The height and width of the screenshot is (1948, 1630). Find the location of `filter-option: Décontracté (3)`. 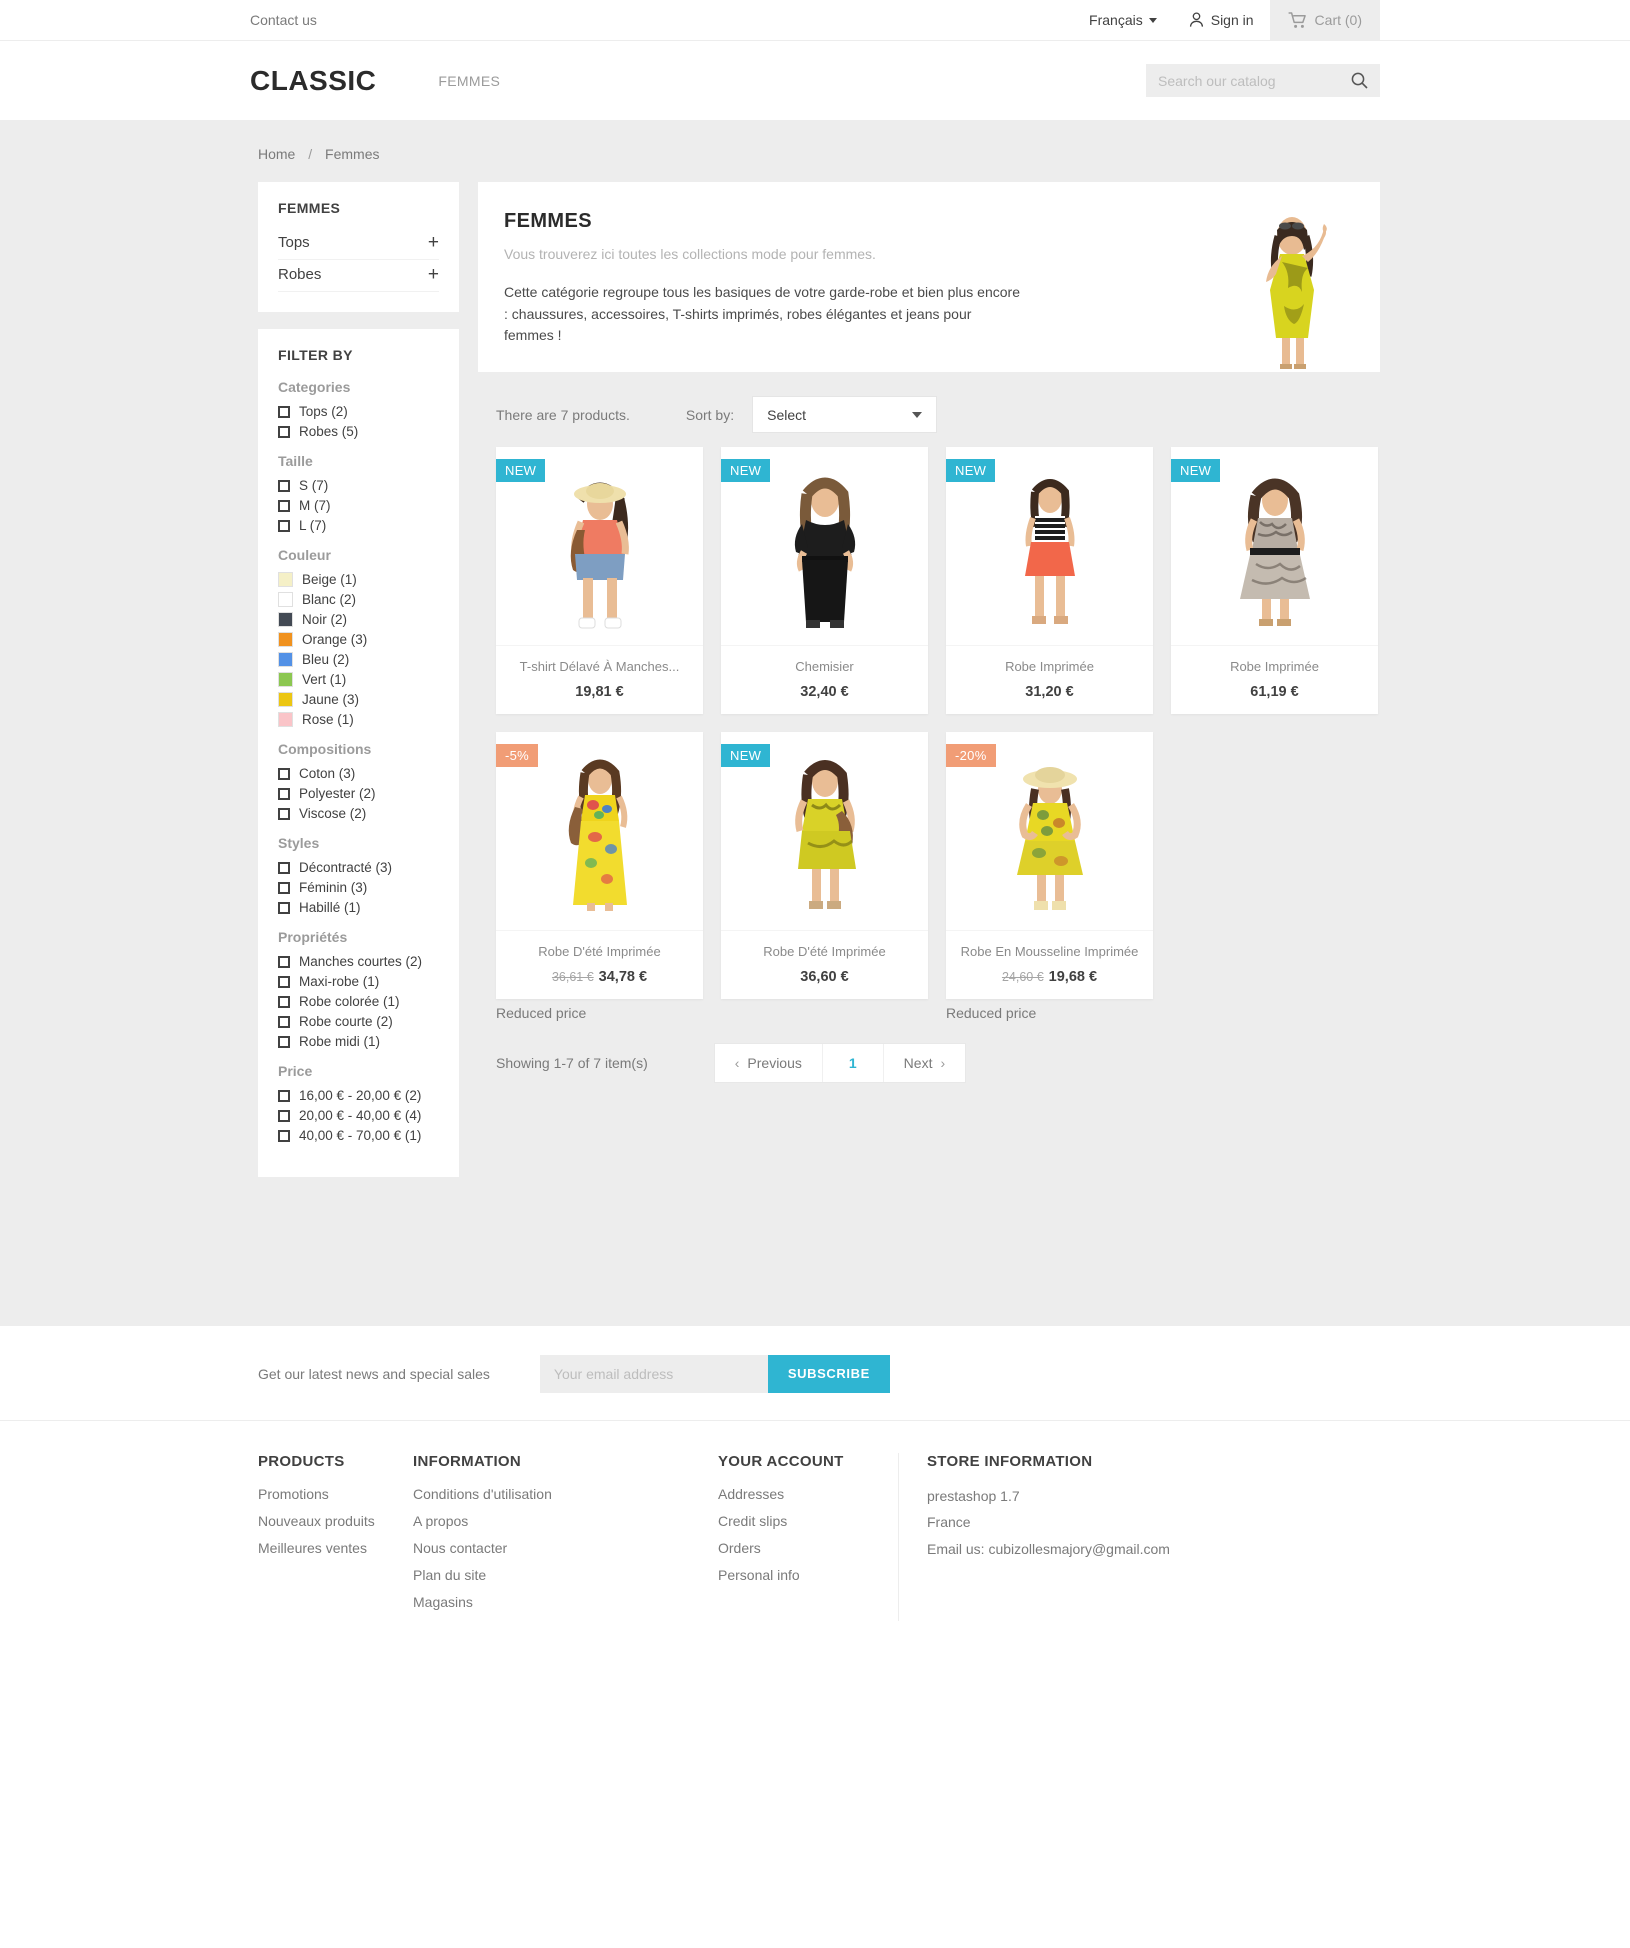

filter-option: Décontracté (3) is located at coordinates (358, 867).